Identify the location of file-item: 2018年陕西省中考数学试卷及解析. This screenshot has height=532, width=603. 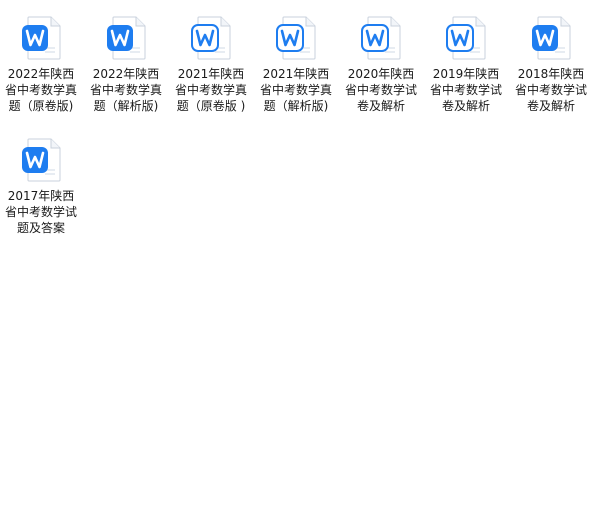
(551, 59).